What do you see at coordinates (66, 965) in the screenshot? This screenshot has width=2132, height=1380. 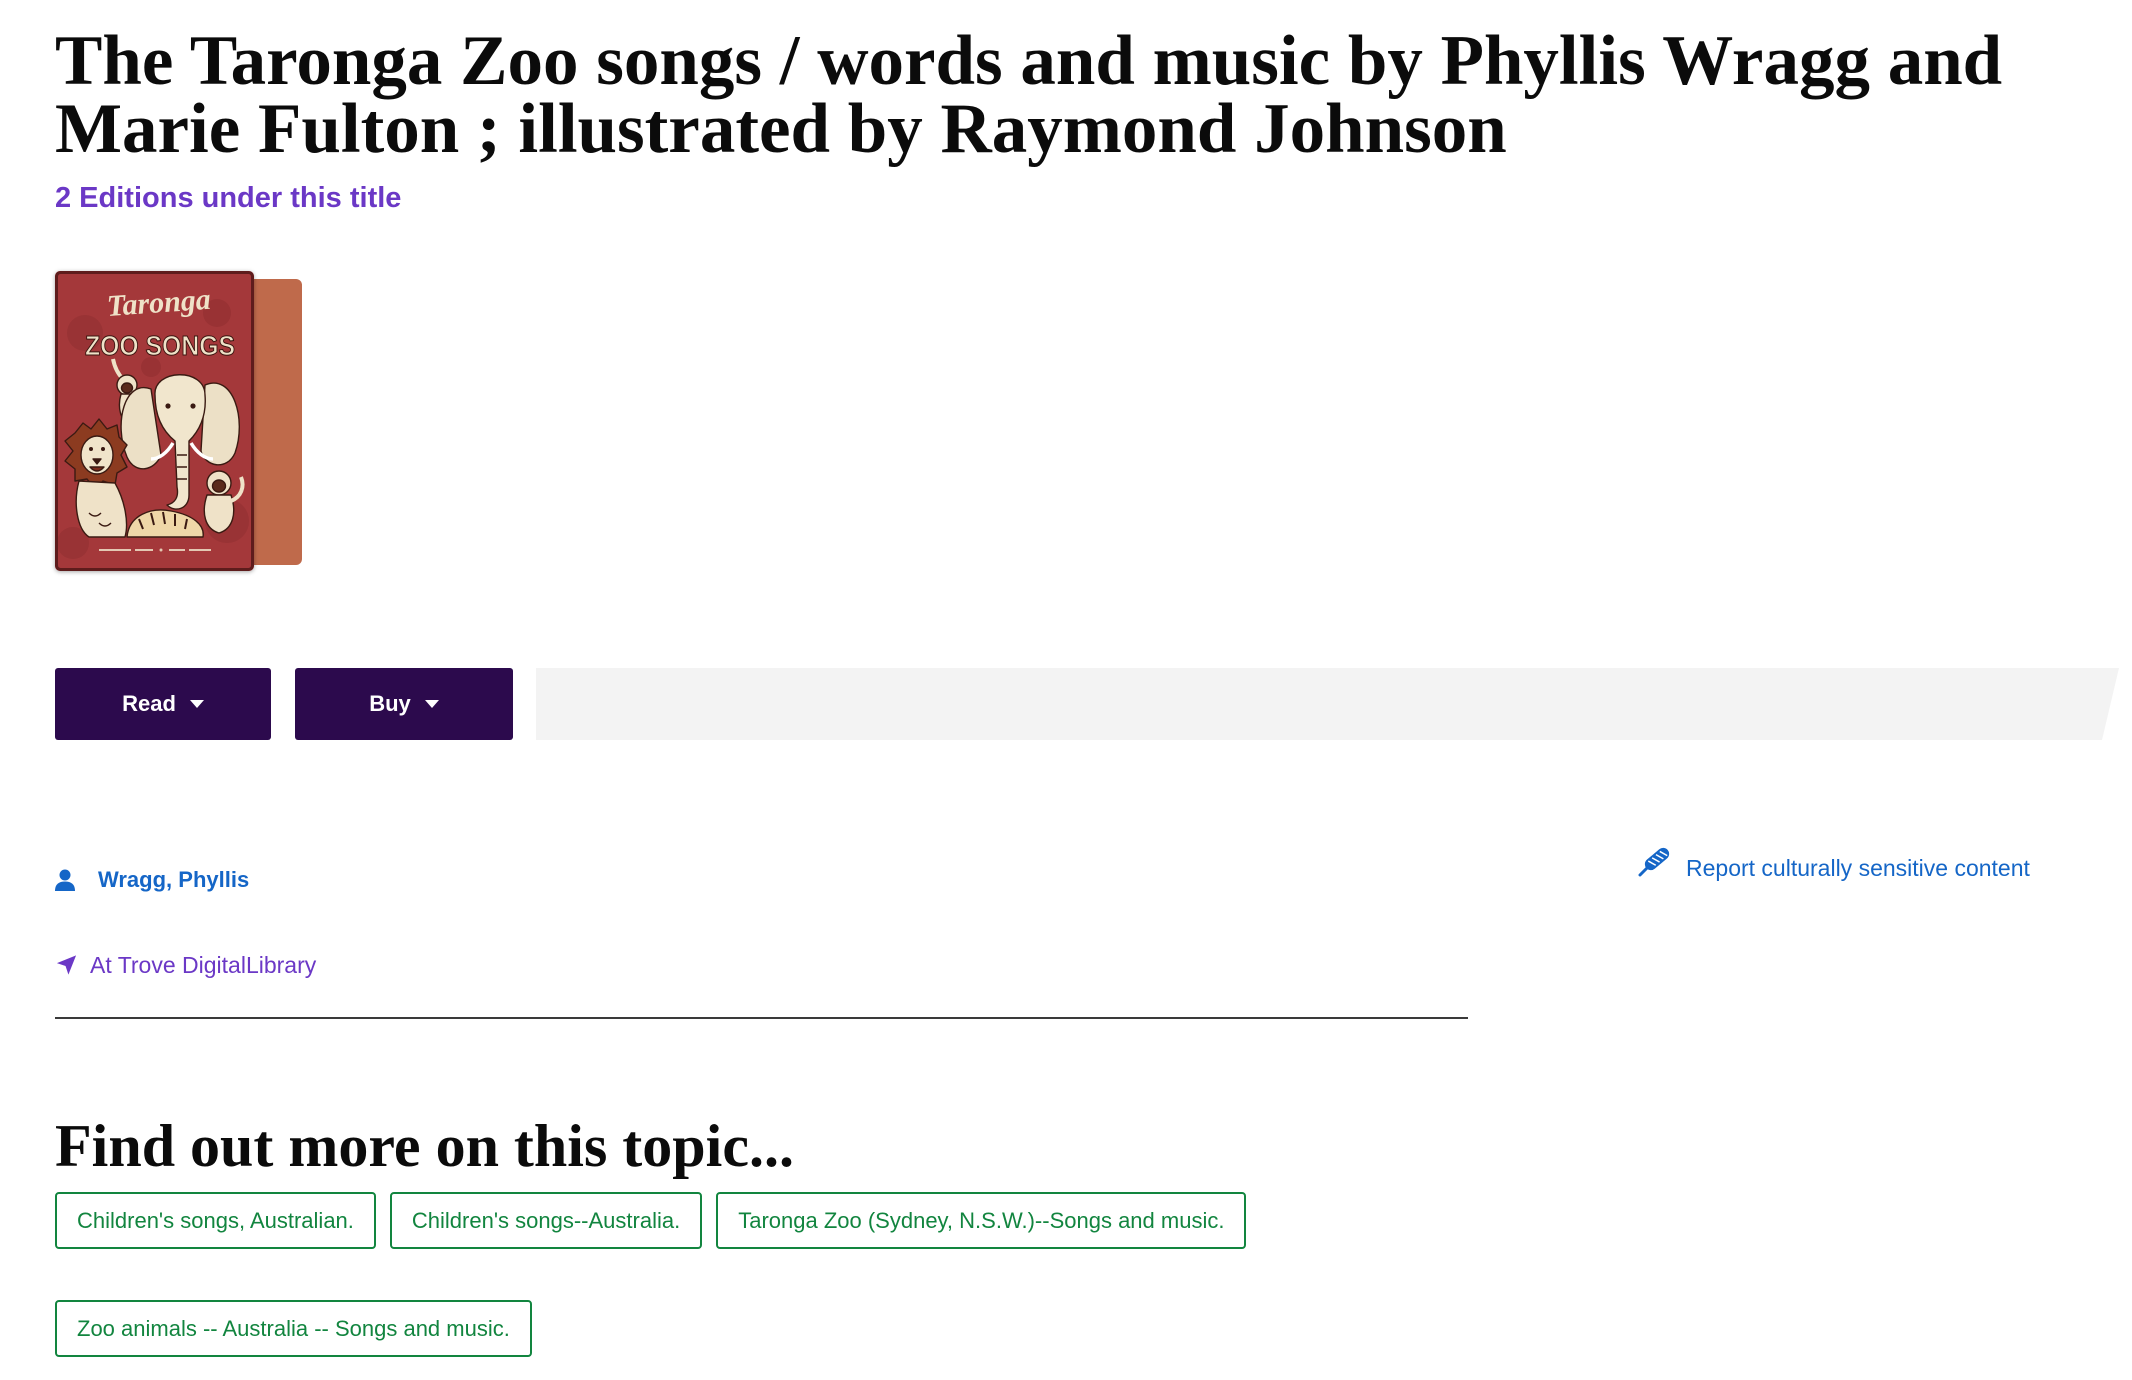 I see `location-arrow-icon` at bounding box center [66, 965].